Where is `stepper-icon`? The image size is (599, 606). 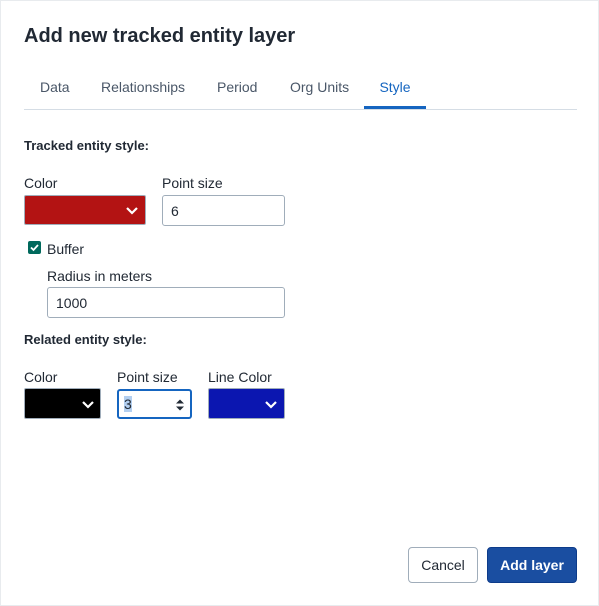 stepper-icon is located at coordinates (180, 405).